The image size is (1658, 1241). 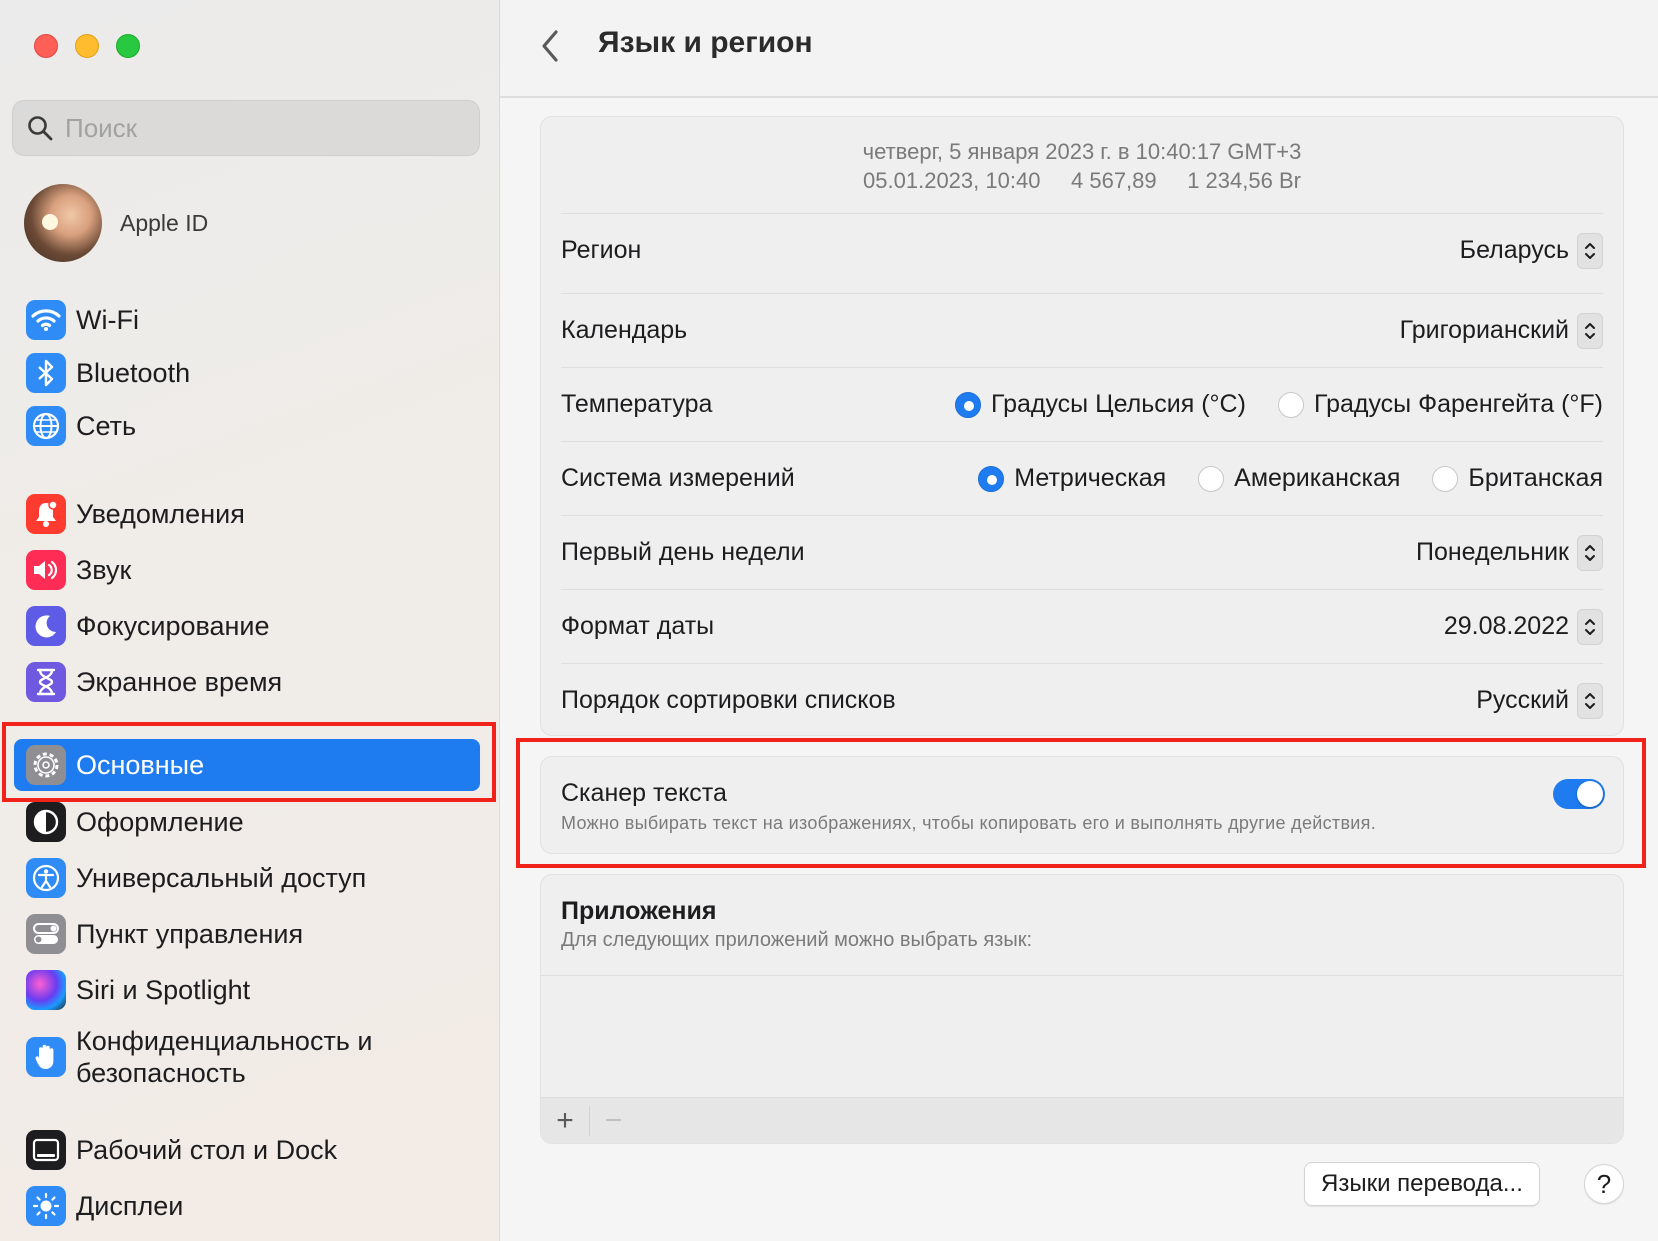 What do you see at coordinates (639, 911) in the screenshot?
I see `apps-title: Приложения` at bounding box center [639, 911].